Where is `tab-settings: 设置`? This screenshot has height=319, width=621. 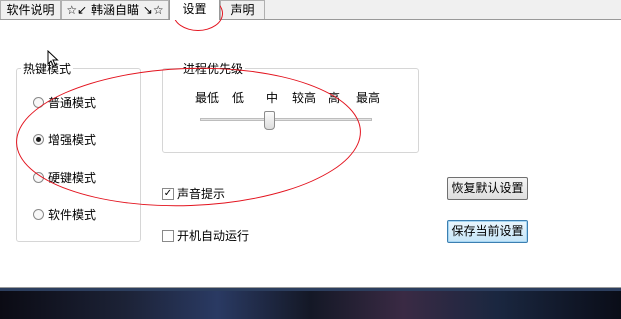 tab-settings: 设置 is located at coordinates (194, 10).